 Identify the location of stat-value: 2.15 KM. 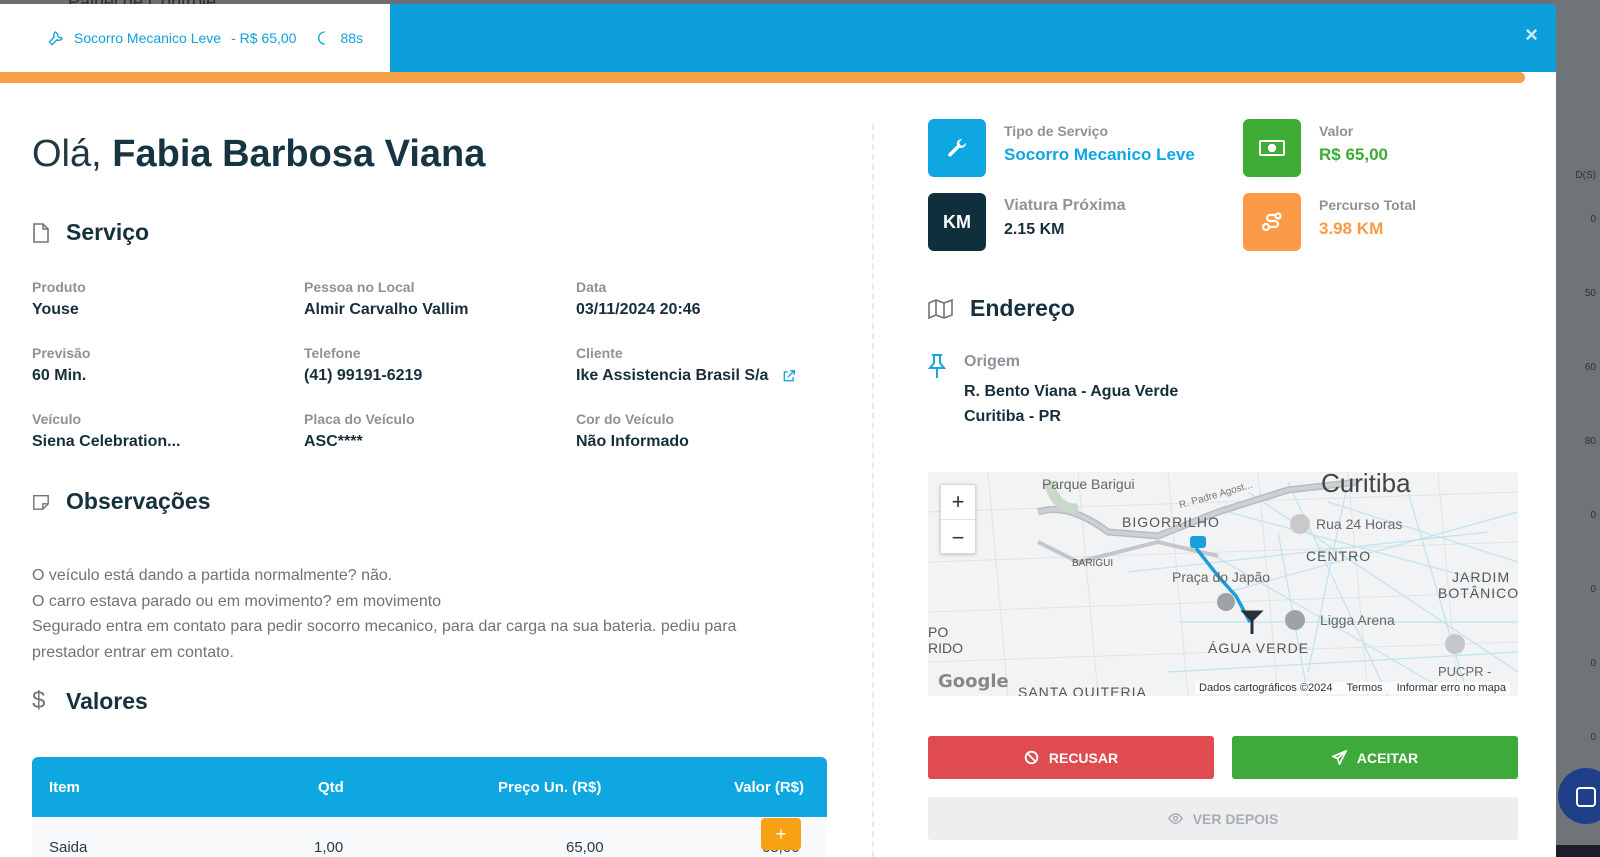
(1034, 229).